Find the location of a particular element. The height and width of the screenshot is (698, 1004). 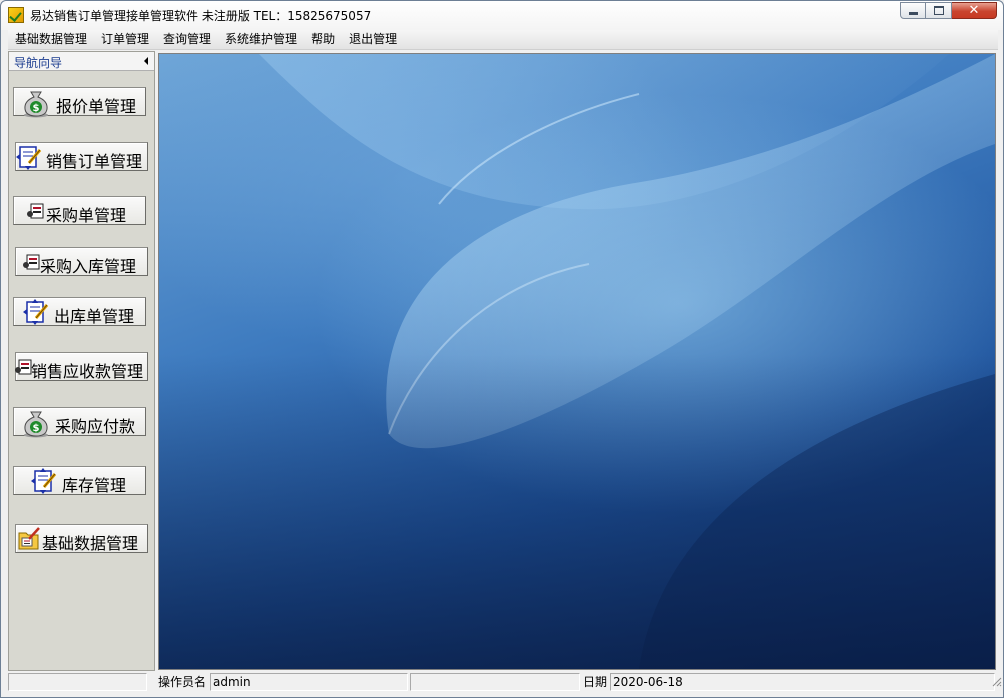

nav-button-label: 出库单管理 is located at coordinates (94, 316).